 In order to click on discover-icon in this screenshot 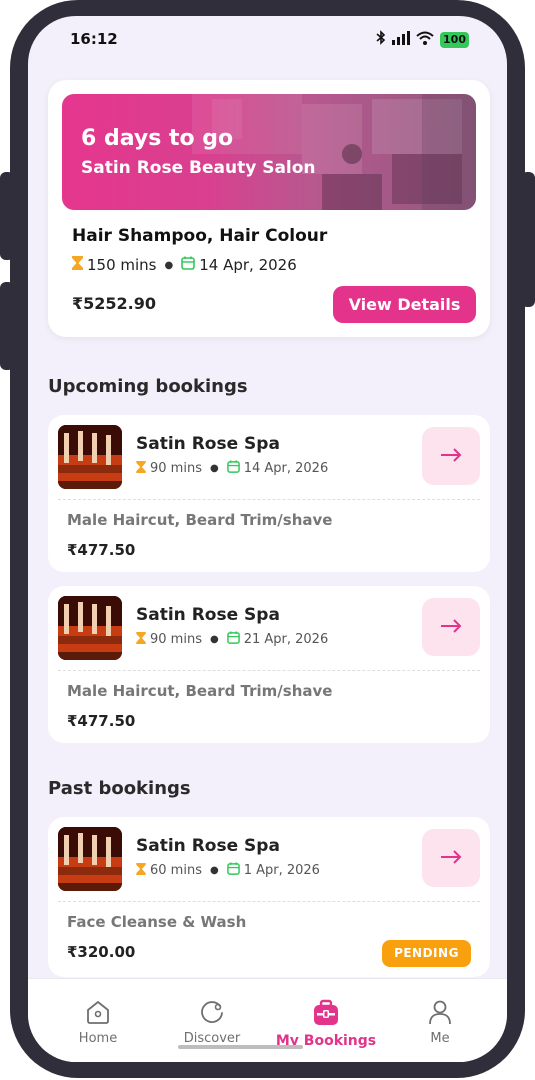, I will do `click(212, 1014)`.